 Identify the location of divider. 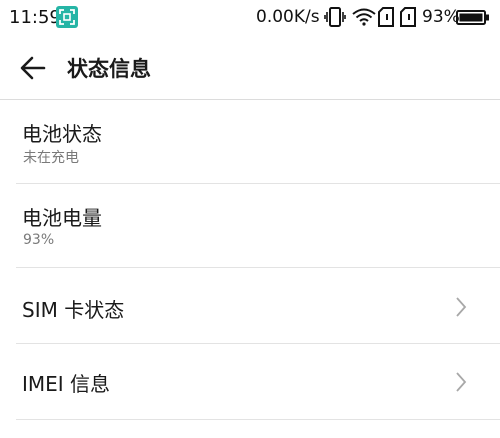
(258, 419).